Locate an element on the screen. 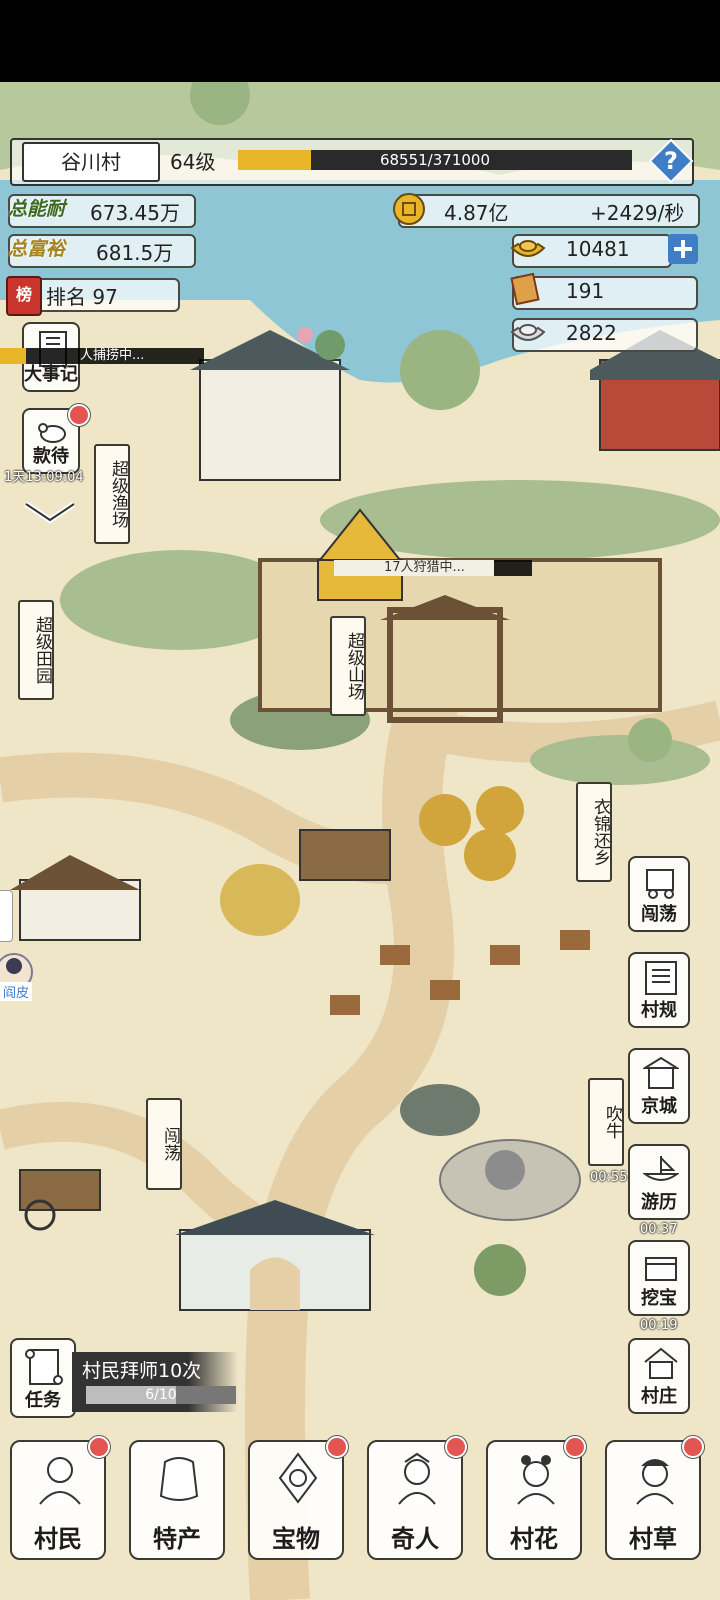 This screenshot has width=720, height=1600. fishing-progress-fill is located at coordinates (13, 356).